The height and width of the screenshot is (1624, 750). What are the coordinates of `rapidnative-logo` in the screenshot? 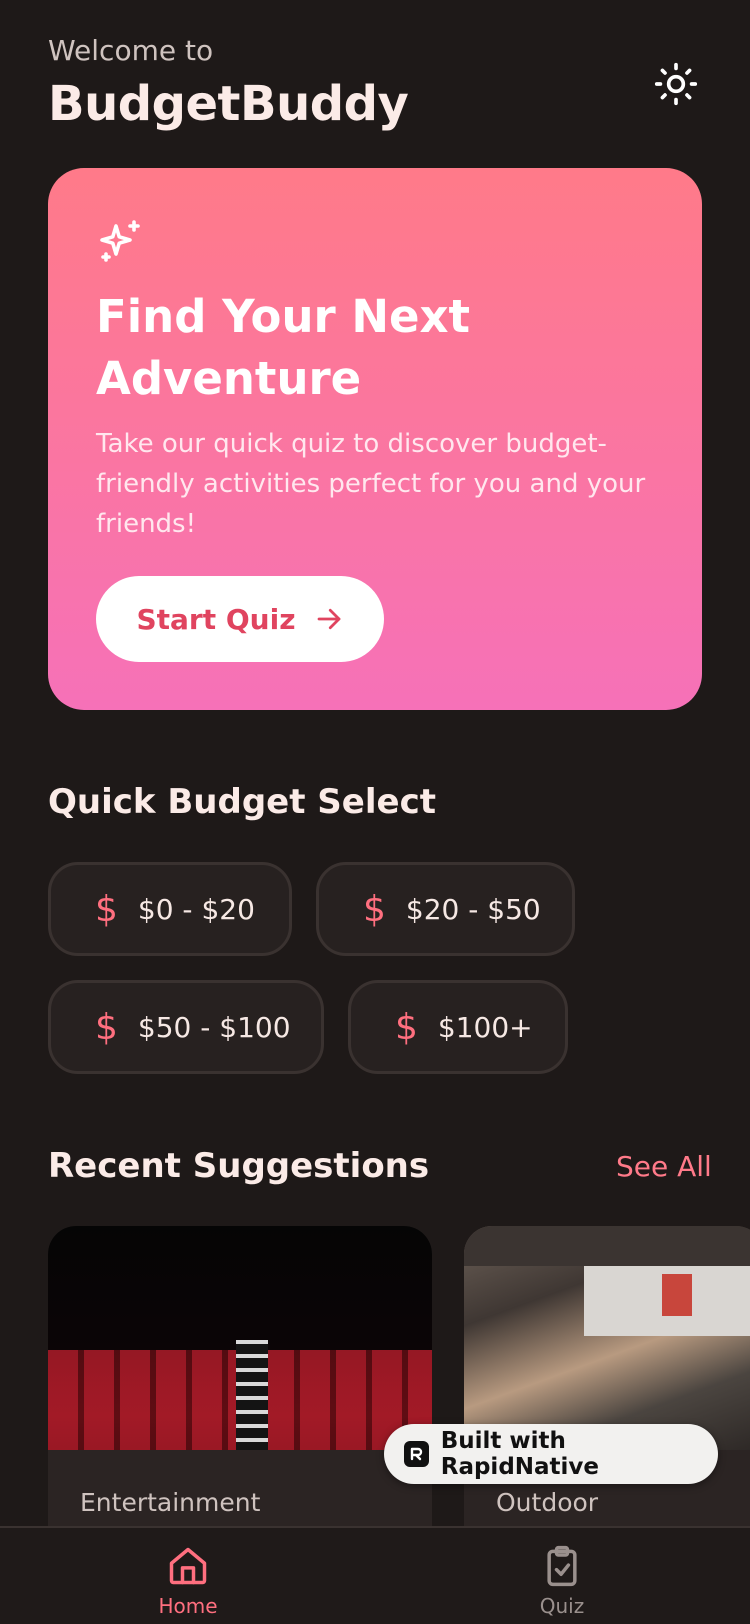 It's located at (416, 1454).